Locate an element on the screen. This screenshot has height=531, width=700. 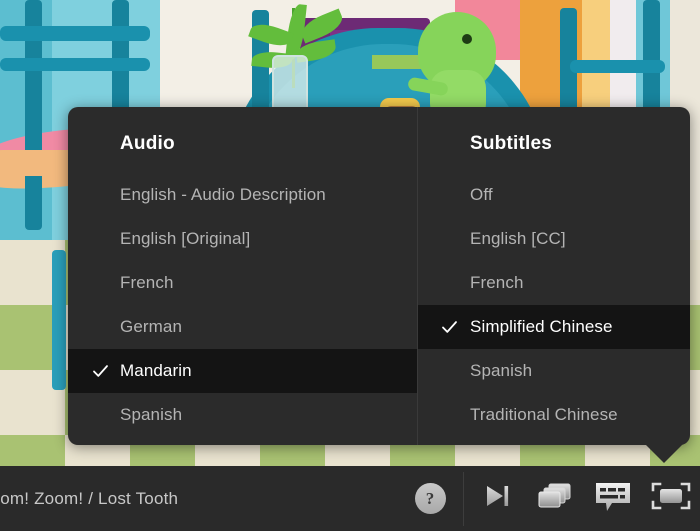
audio-option-mandarin: Mandarin is located at coordinates (242, 371).